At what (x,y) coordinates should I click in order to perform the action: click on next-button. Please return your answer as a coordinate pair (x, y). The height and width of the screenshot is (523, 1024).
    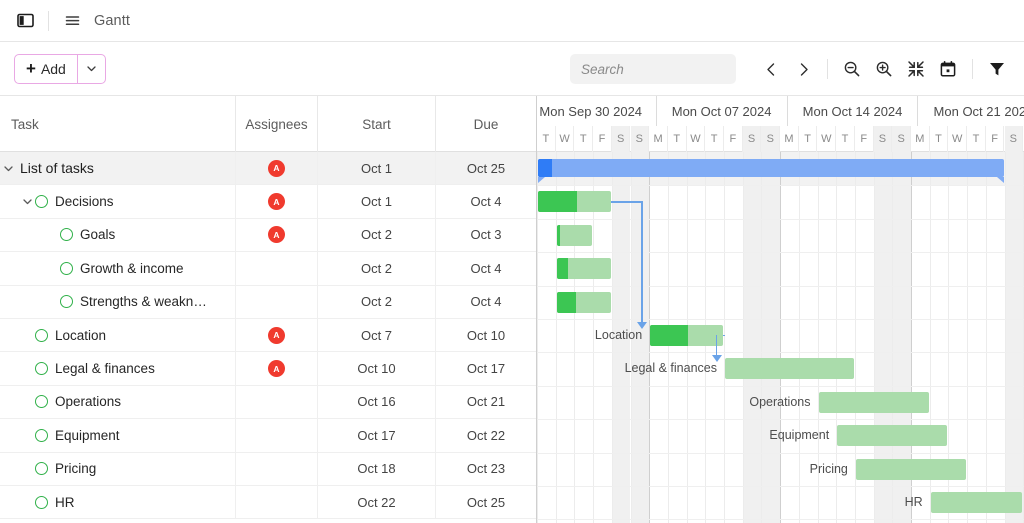
    Looking at the image, I should click on (803, 69).